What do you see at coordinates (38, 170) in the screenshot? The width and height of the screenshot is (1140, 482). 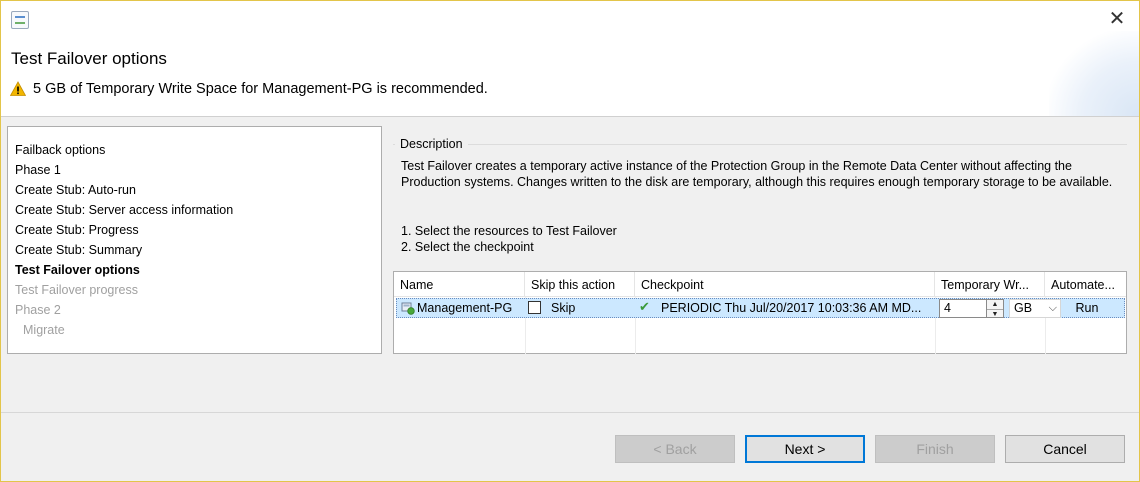 I see `step-phase-1: Phase 1` at bounding box center [38, 170].